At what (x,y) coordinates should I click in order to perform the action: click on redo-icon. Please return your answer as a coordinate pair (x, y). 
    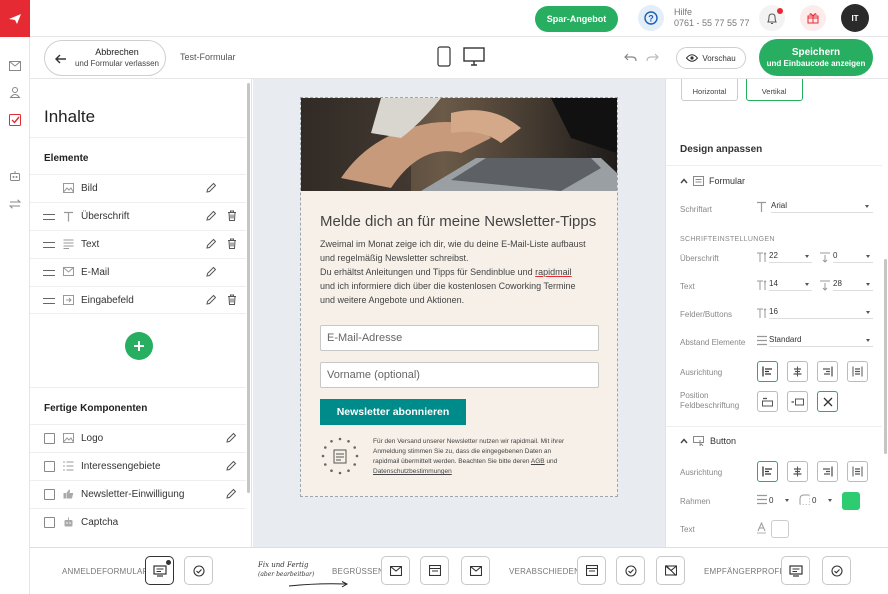
    Looking at the image, I should click on (652, 58).